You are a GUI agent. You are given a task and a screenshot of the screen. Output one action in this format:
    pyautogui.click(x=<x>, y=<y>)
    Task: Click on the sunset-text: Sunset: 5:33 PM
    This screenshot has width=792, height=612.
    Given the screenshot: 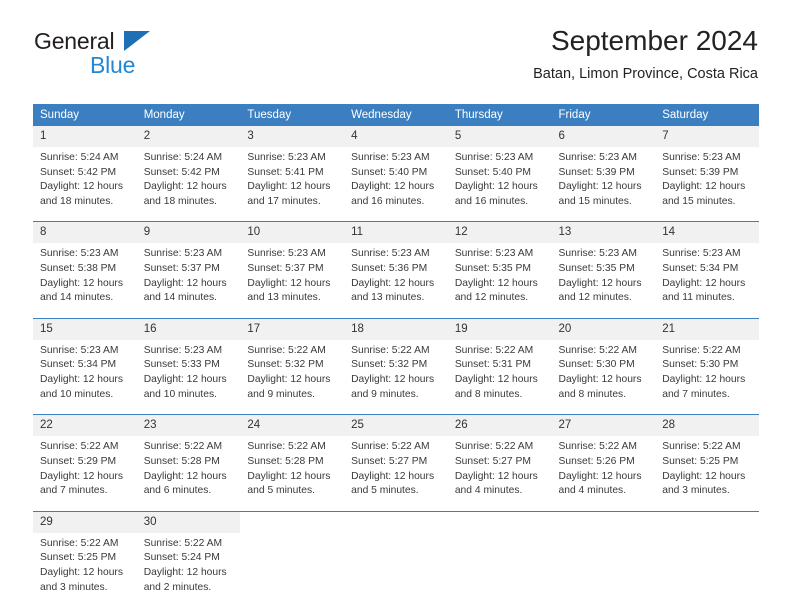 What is the action you would take?
    pyautogui.click(x=181, y=365)
    